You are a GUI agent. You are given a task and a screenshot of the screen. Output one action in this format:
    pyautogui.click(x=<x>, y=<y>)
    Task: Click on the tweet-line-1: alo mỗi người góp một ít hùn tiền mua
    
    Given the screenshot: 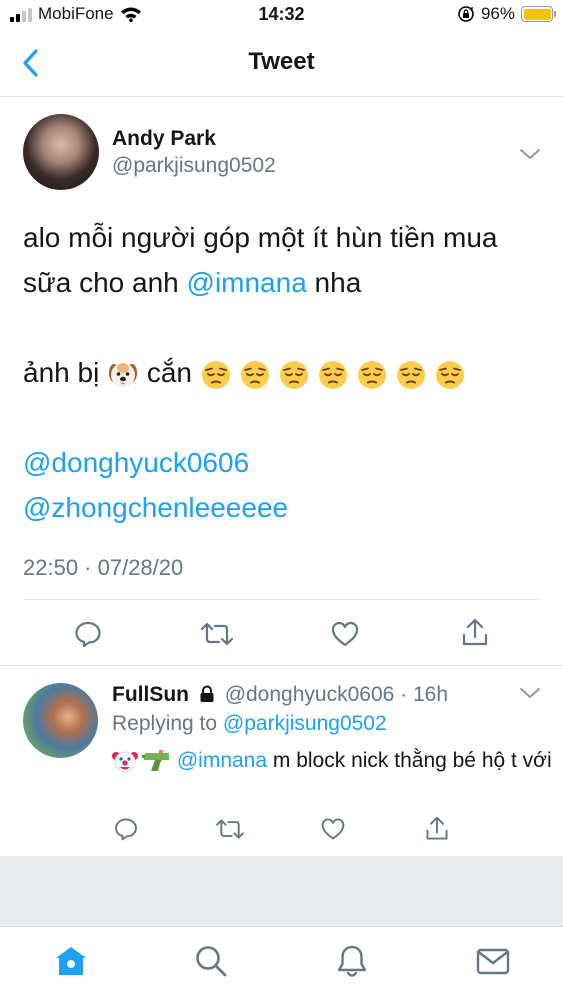 What is the action you would take?
    pyautogui.click(x=260, y=237)
    